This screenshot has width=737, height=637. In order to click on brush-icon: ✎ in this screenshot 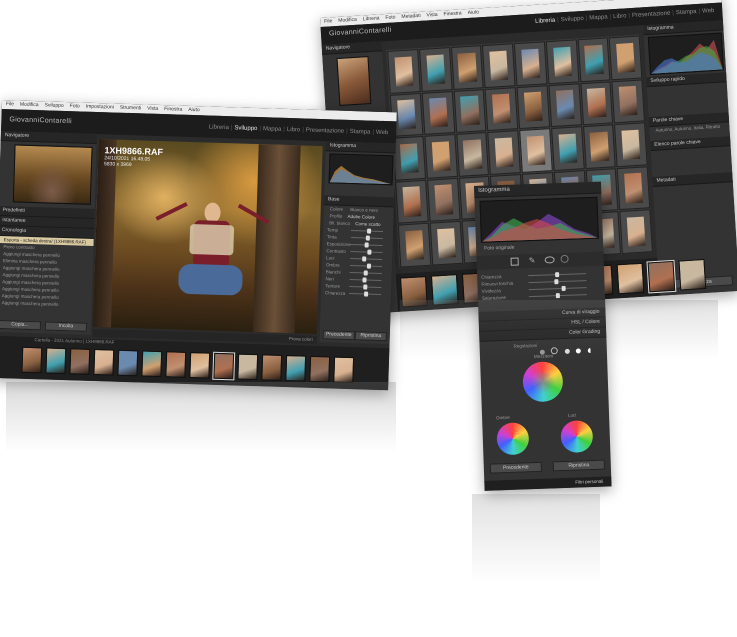, I will do `click(531, 260)`.